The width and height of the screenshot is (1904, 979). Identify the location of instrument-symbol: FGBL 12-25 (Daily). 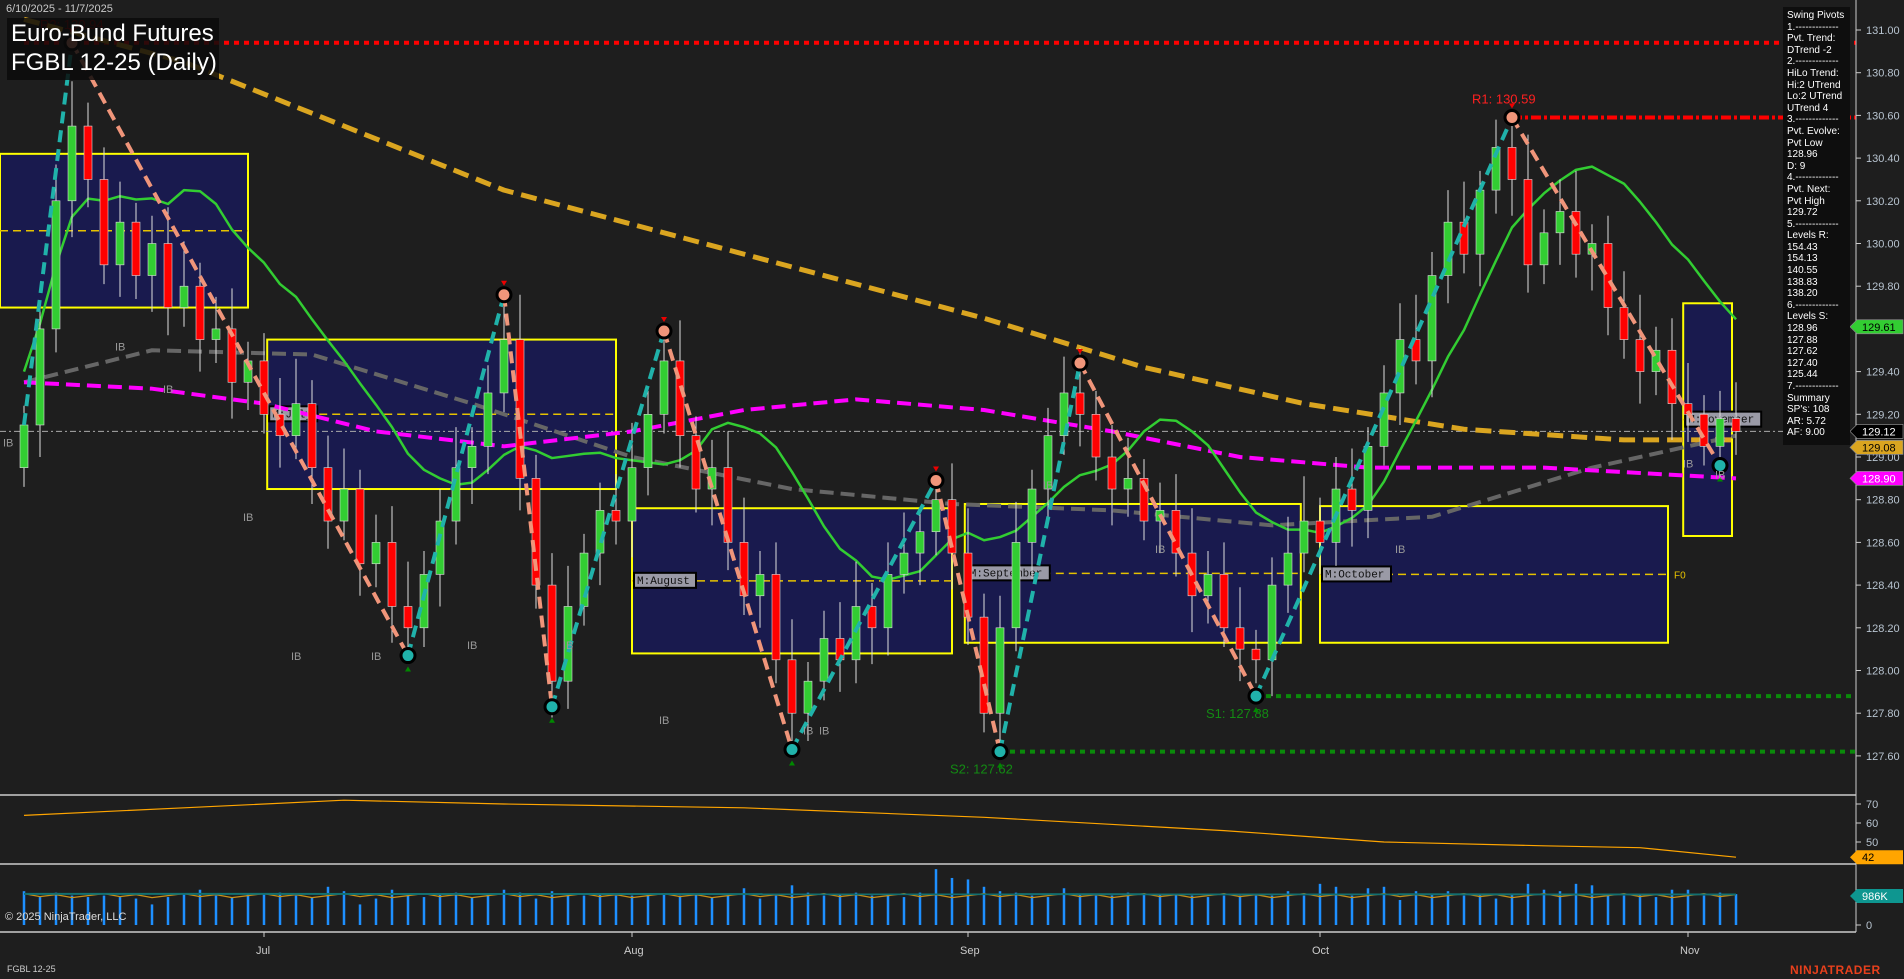
(114, 62).